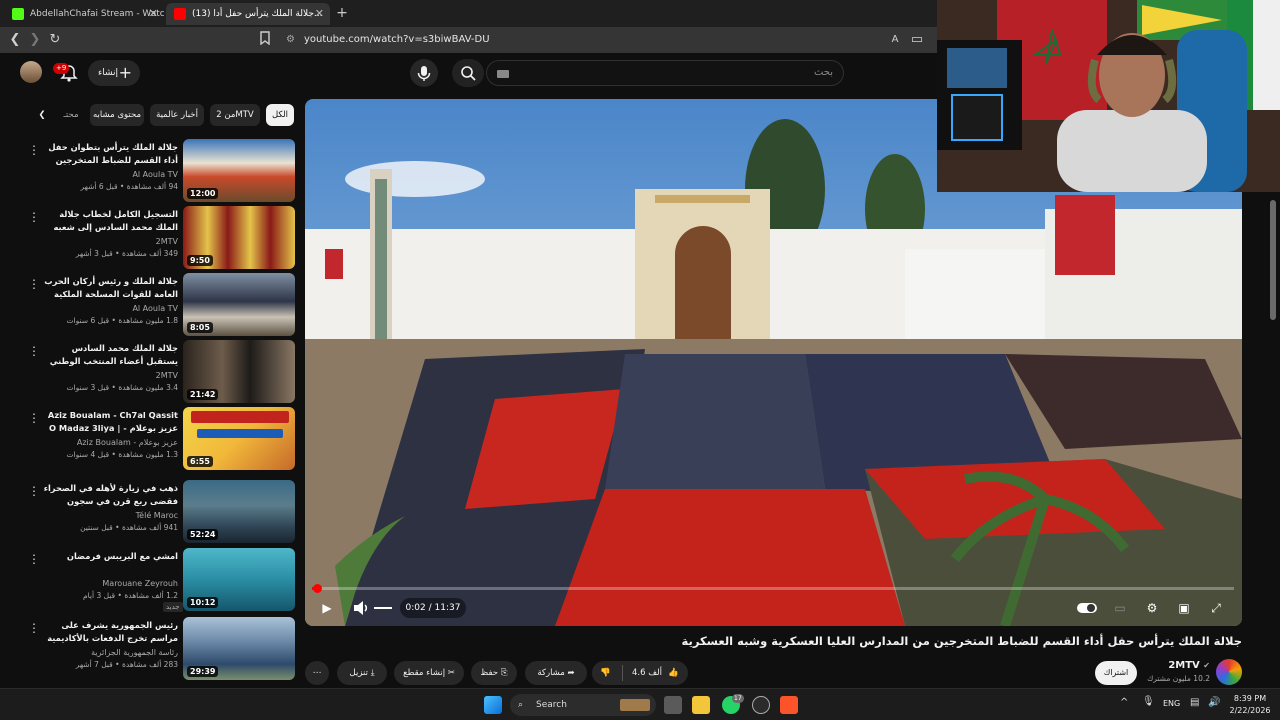 Image resolution: width=1280 pixels, height=720 pixels. Describe the element at coordinates (424, 73) in the screenshot. I see `microphone-icon` at that location.